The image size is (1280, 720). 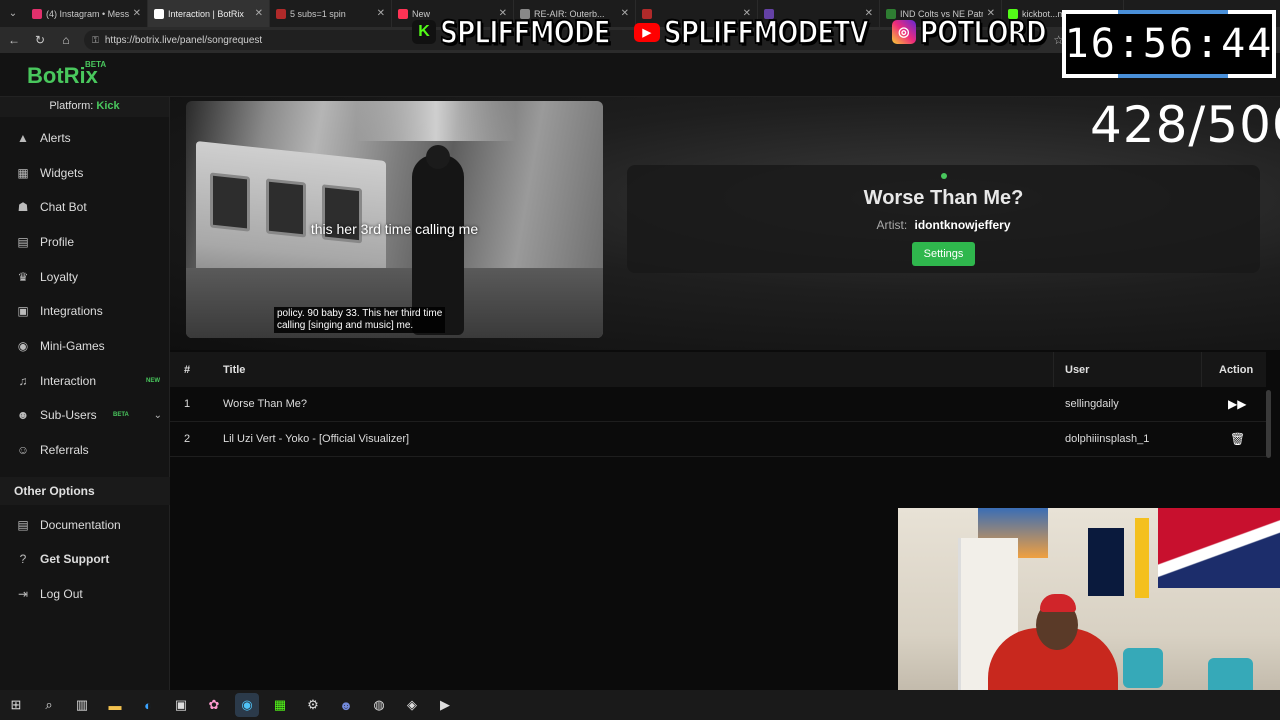 What do you see at coordinates (23, 277) in the screenshot?
I see `trophy-icon: ♛` at bounding box center [23, 277].